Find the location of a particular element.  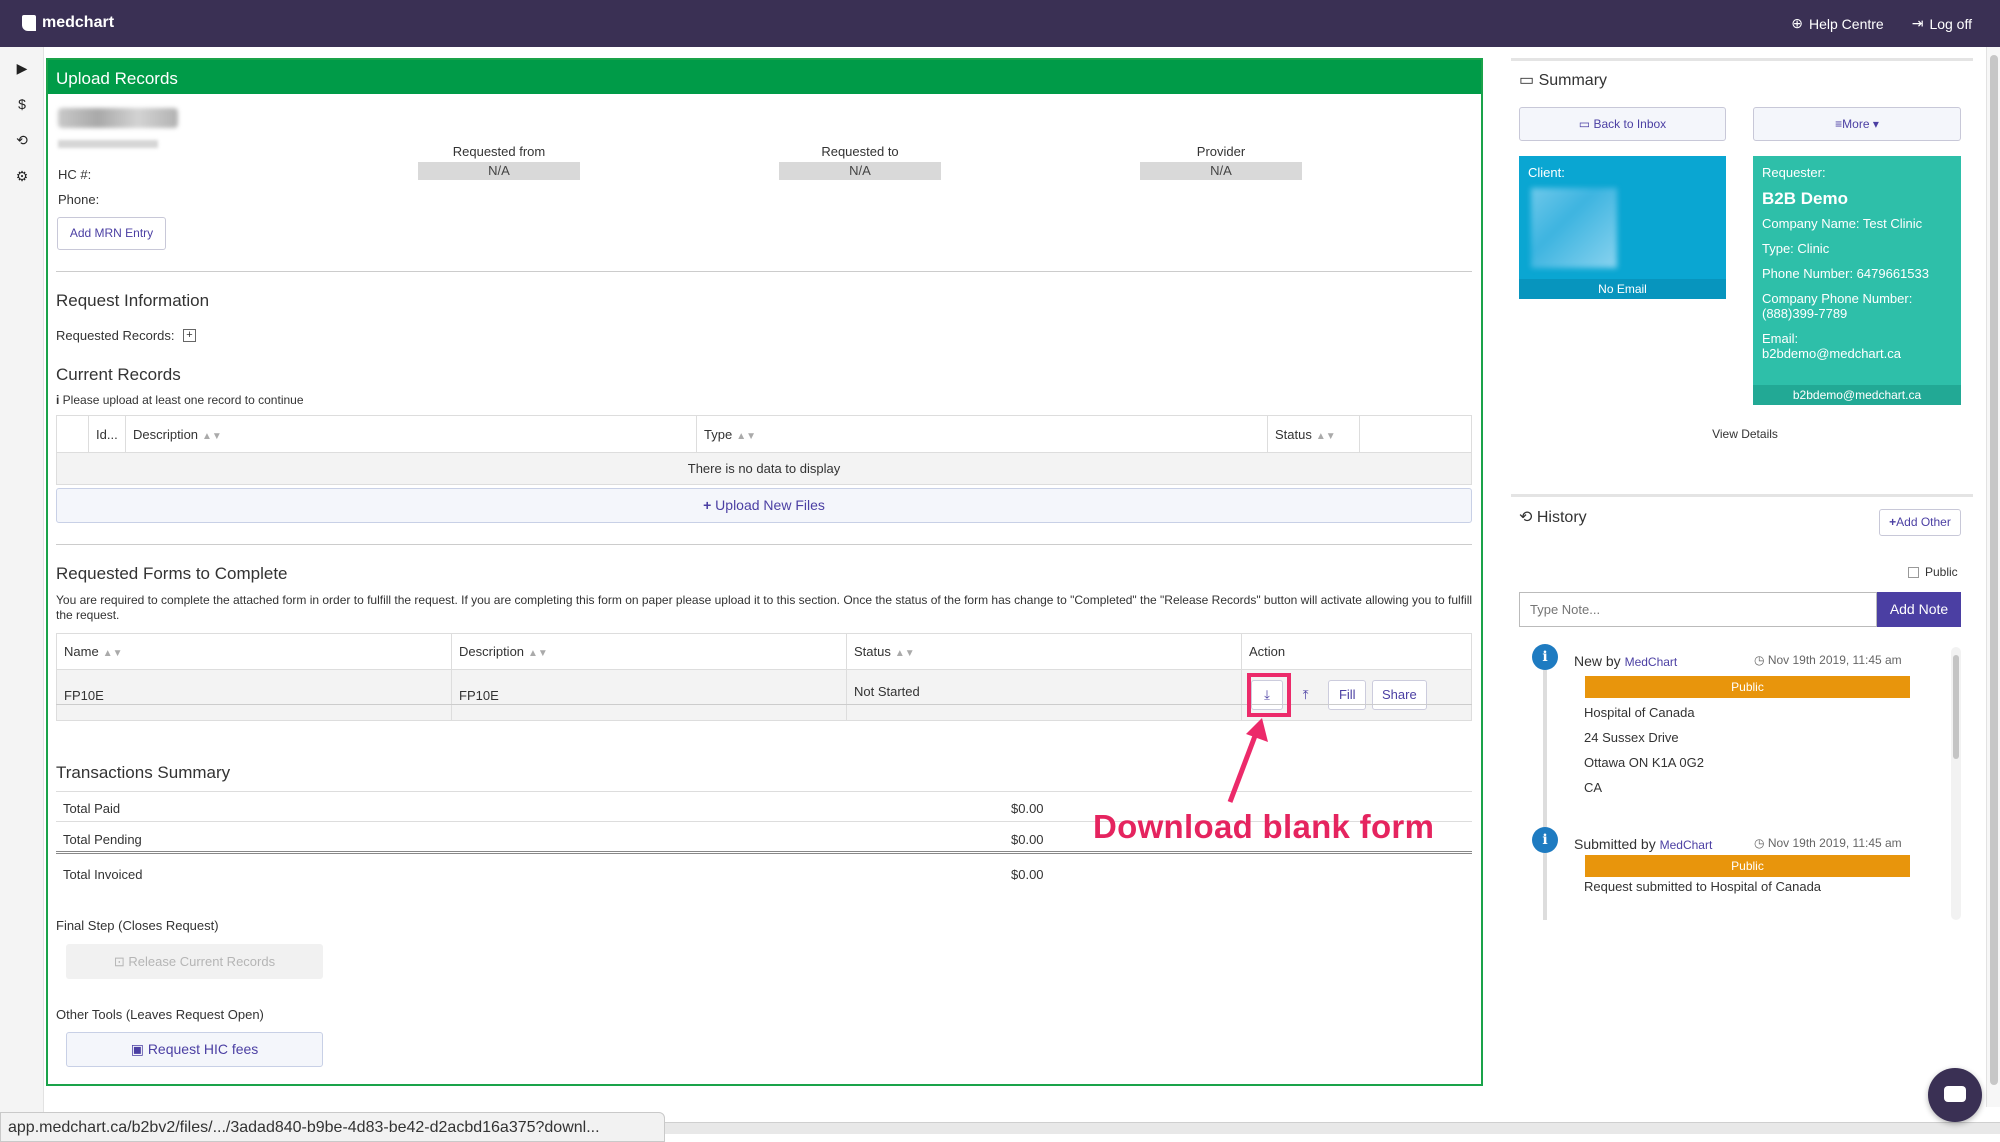

brand-name: medchart is located at coordinates (78, 22).